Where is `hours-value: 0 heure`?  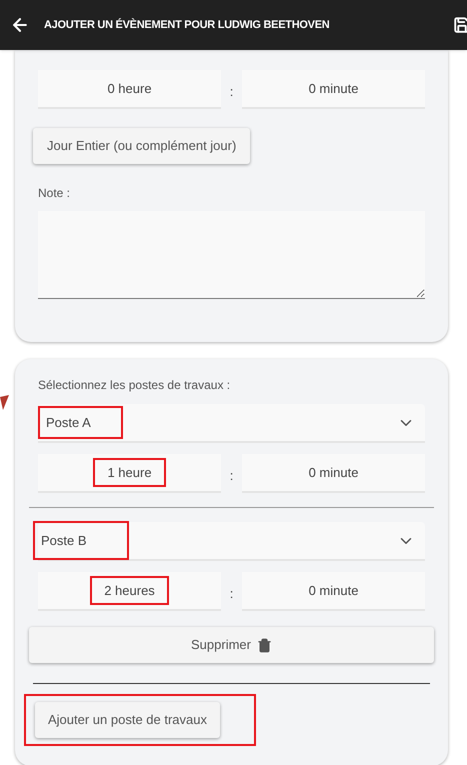
hours-value: 0 heure is located at coordinates (129, 89).